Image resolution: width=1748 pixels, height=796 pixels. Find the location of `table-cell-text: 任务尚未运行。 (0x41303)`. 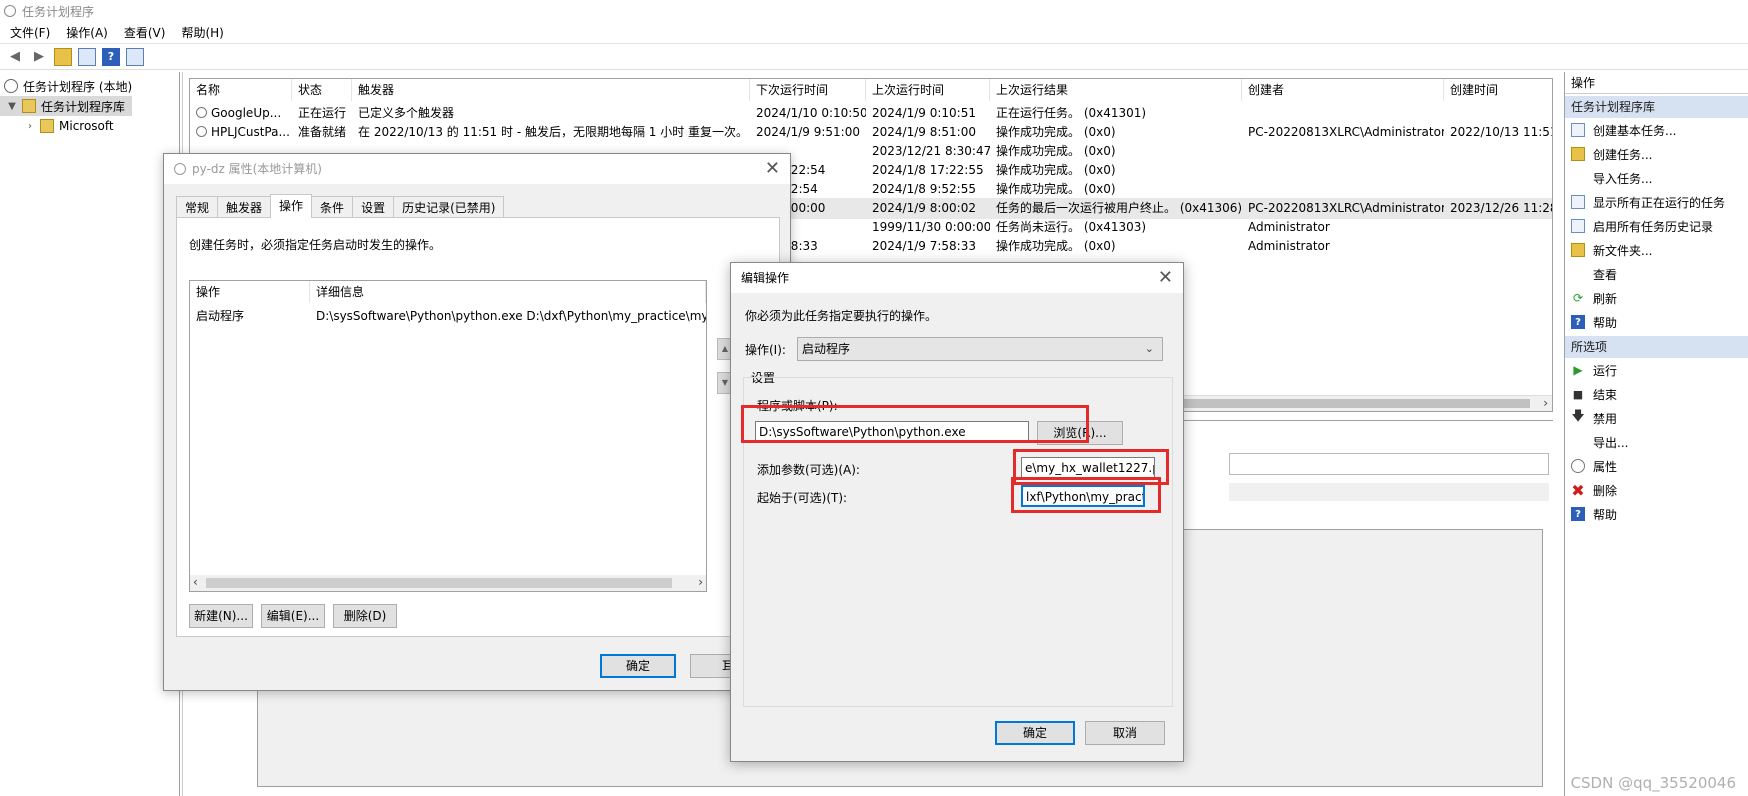

table-cell-text: 任务尚未运行。 (0x41303) is located at coordinates (1071, 227).